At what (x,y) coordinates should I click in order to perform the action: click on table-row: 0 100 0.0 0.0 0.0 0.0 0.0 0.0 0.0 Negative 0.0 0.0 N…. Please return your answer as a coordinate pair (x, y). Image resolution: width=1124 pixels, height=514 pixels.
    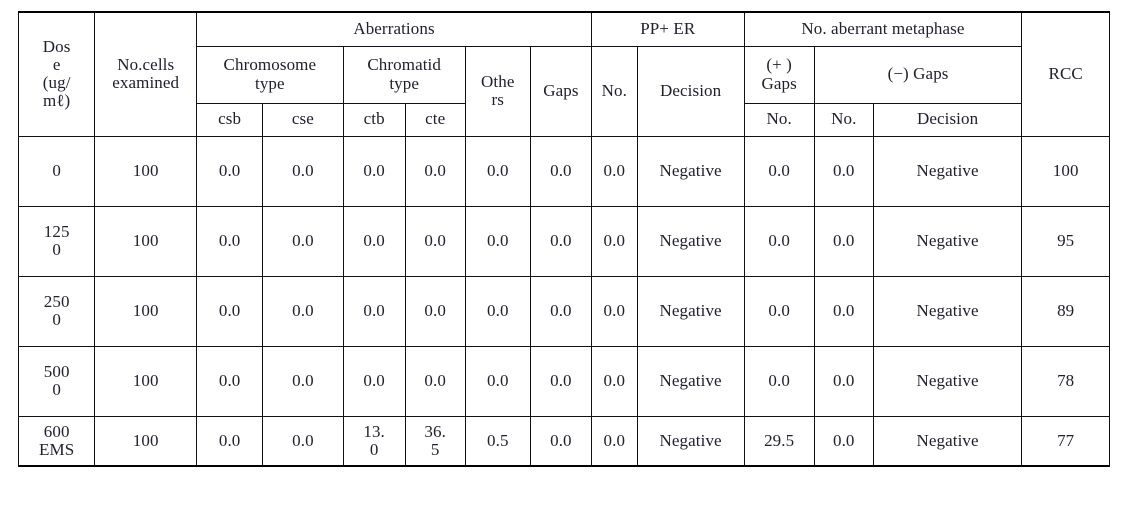
    Looking at the image, I should click on (563, 171).